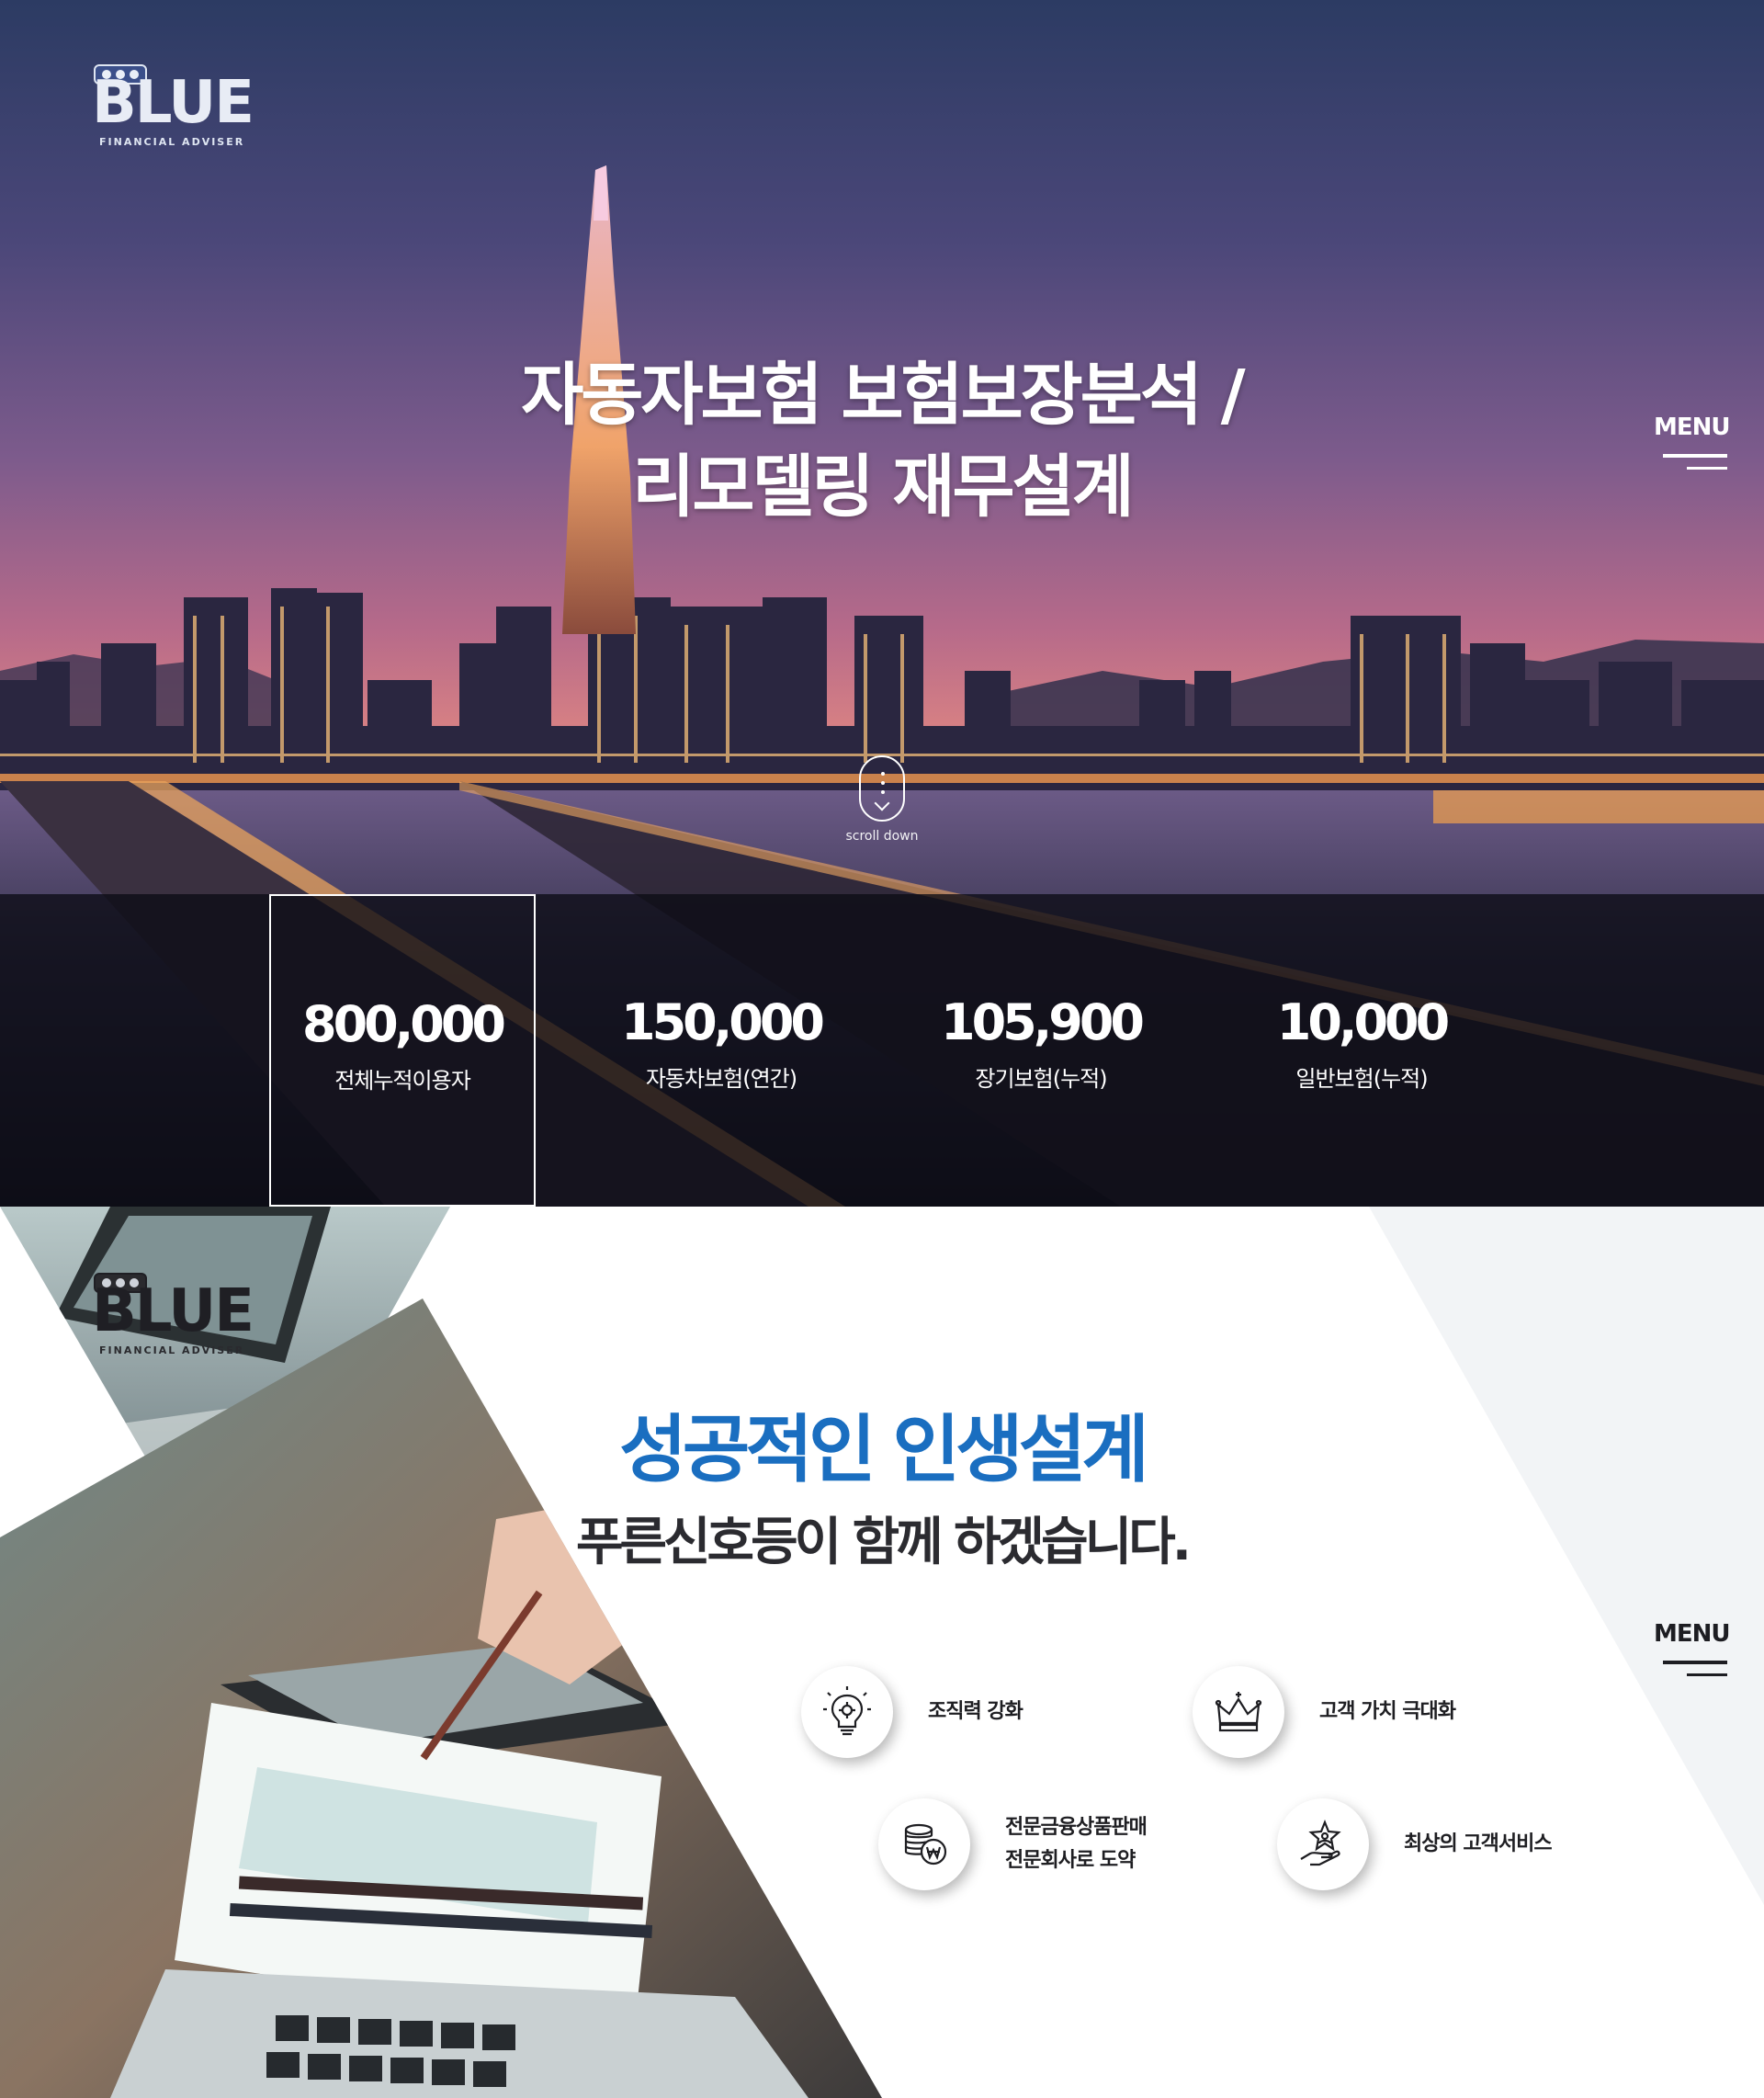 This screenshot has height=2098, width=1764. I want to click on feature-organization: 조직력 강화, so click(912, 1712).